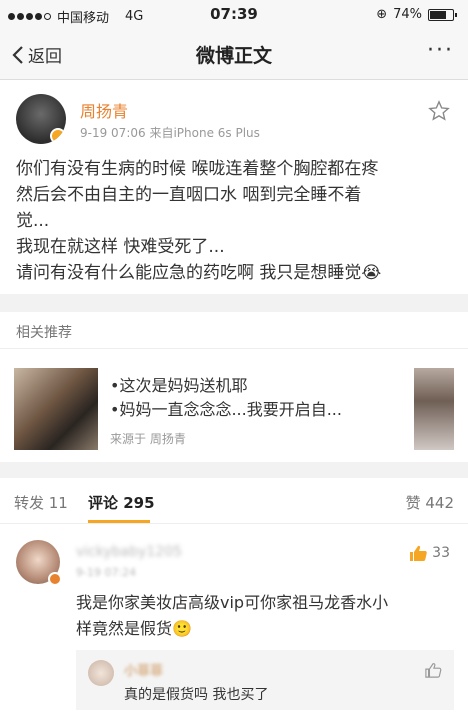  Describe the element at coordinates (41, 502) in the screenshot. I see `tab-repost: 转发 11` at that location.